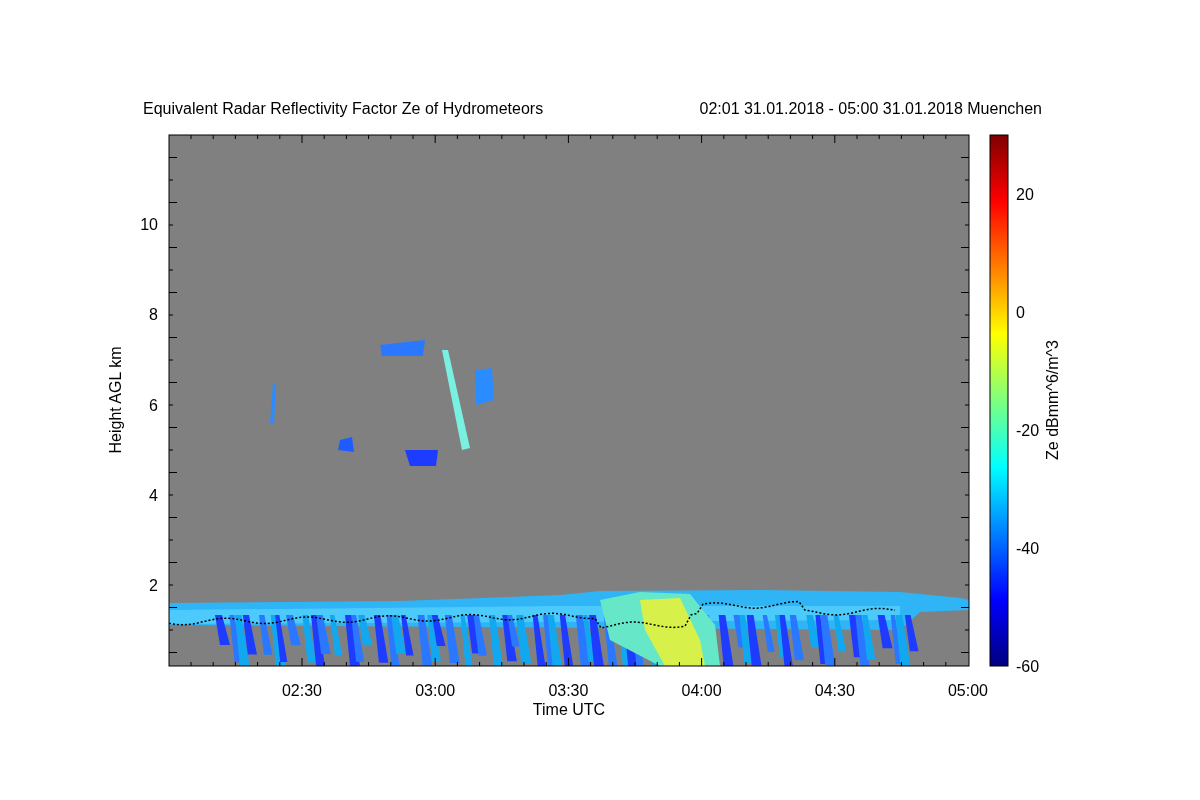 The image size is (1200, 800). I want to click on y-axis-label: Height AGL km, so click(115, 400).